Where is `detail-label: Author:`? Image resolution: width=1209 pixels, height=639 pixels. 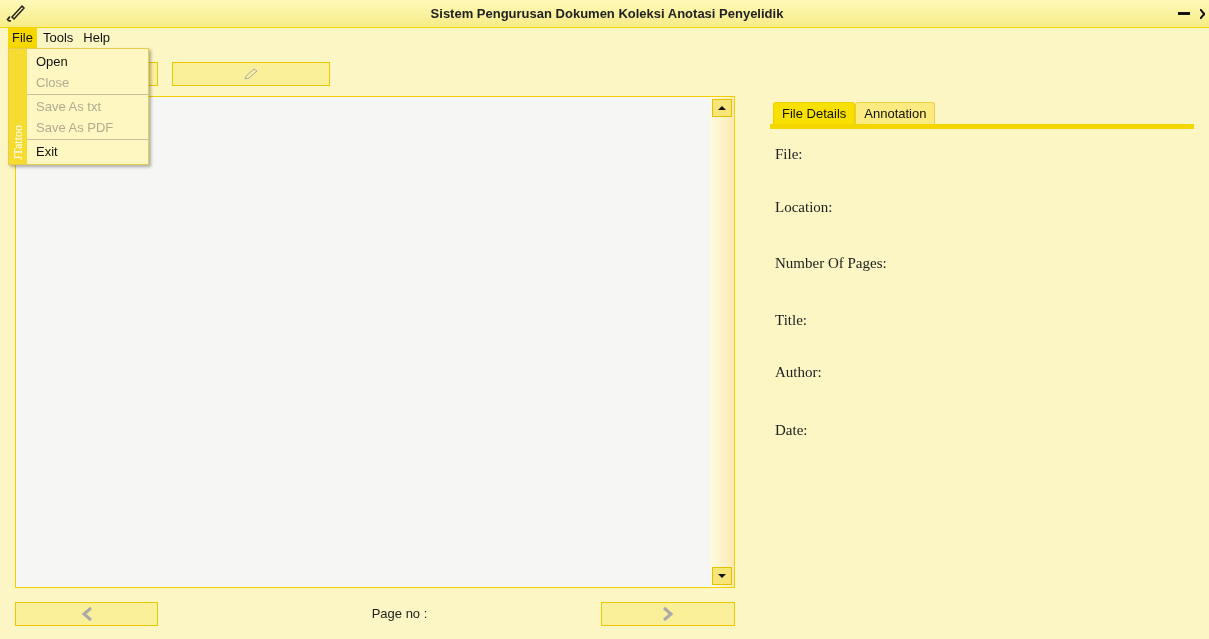
detail-label: Author: is located at coordinates (799, 372).